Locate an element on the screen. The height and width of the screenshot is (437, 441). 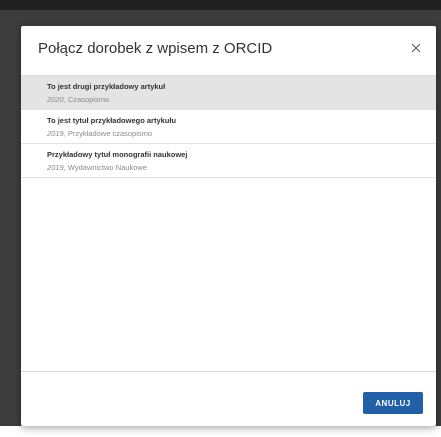
dialog-title: Połącz dorobek z wpisem z ORCID is located at coordinates (155, 48).